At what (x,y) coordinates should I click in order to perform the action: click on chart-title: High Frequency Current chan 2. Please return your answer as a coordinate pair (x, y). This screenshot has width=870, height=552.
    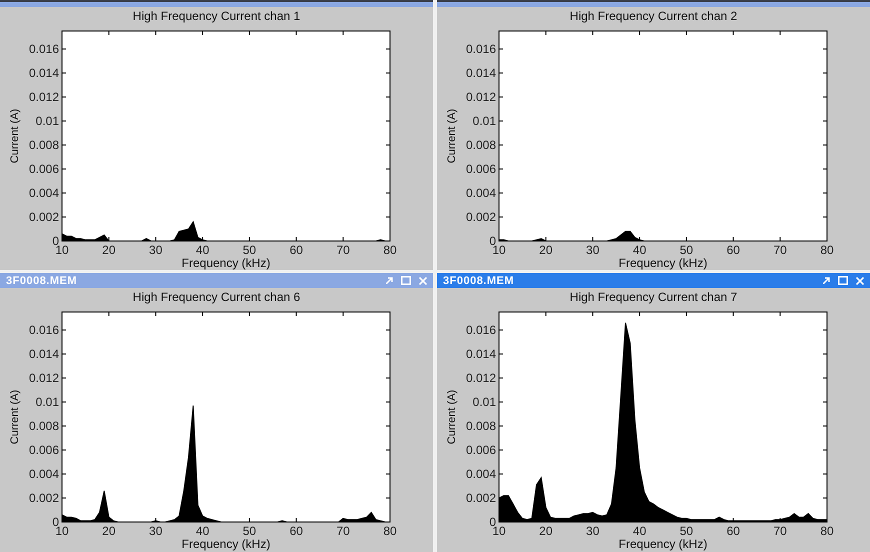
    Looking at the image, I should click on (653, 16).